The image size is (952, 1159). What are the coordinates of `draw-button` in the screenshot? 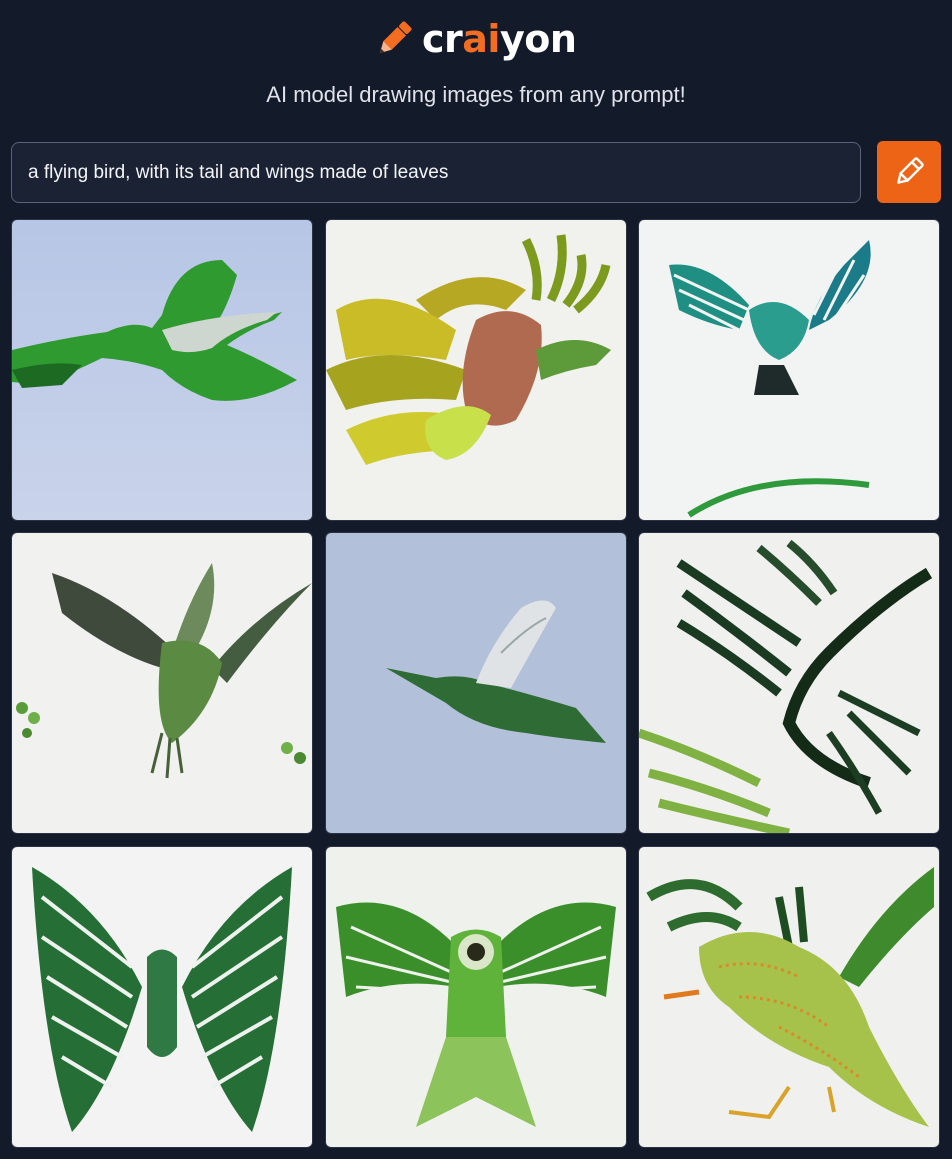 It's located at (909, 172).